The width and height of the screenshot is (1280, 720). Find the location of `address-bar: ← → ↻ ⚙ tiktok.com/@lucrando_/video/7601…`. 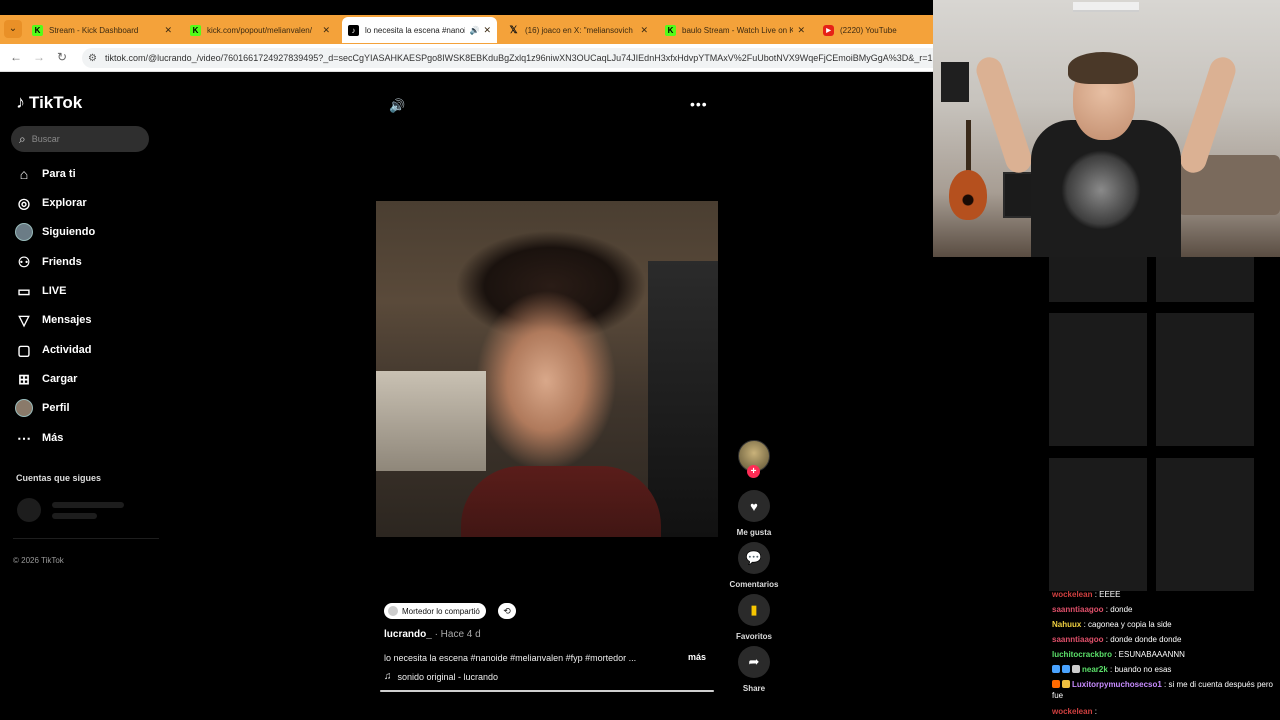

address-bar: ← → ↻ ⚙ tiktok.com/@lucrando_/video/7601… is located at coordinates (466, 58).